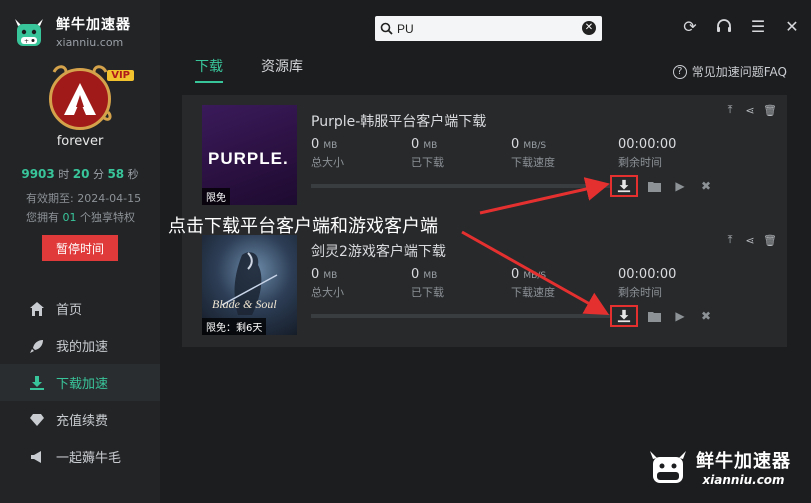 Image resolution: width=811 pixels, height=503 pixels. Describe the element at coordinates (98, 174) in the screenshot. I see `time-minutes-unit: 分` at that location.